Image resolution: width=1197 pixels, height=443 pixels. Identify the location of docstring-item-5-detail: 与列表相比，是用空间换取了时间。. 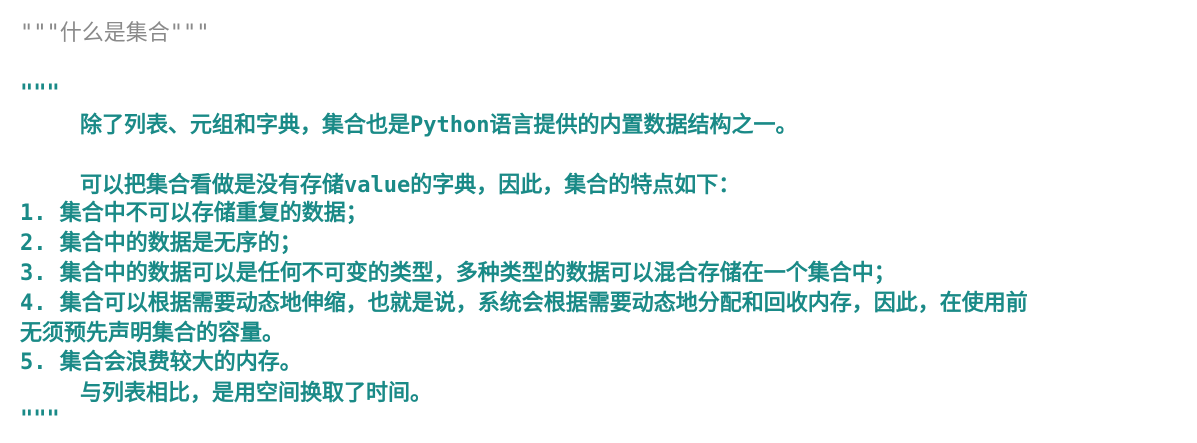
(256, 393).